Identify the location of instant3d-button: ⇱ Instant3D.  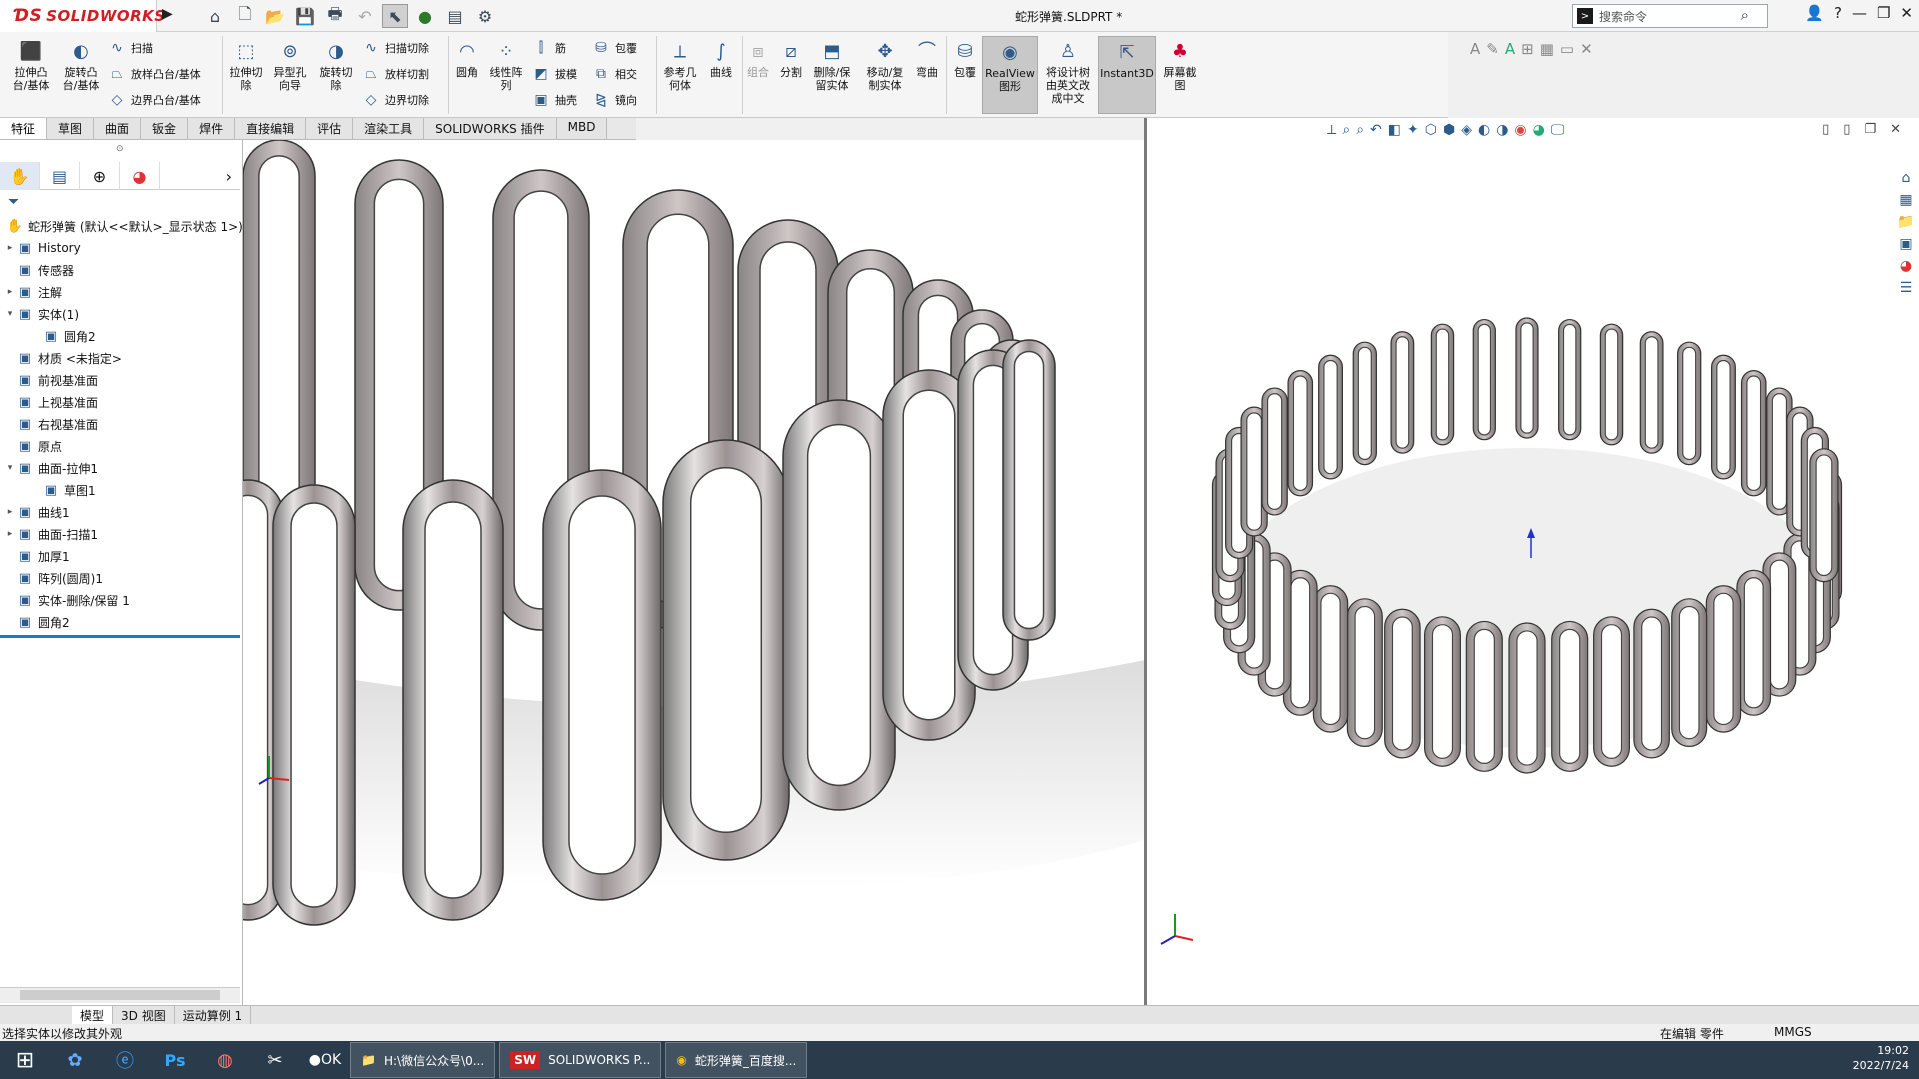
(1127, 75).